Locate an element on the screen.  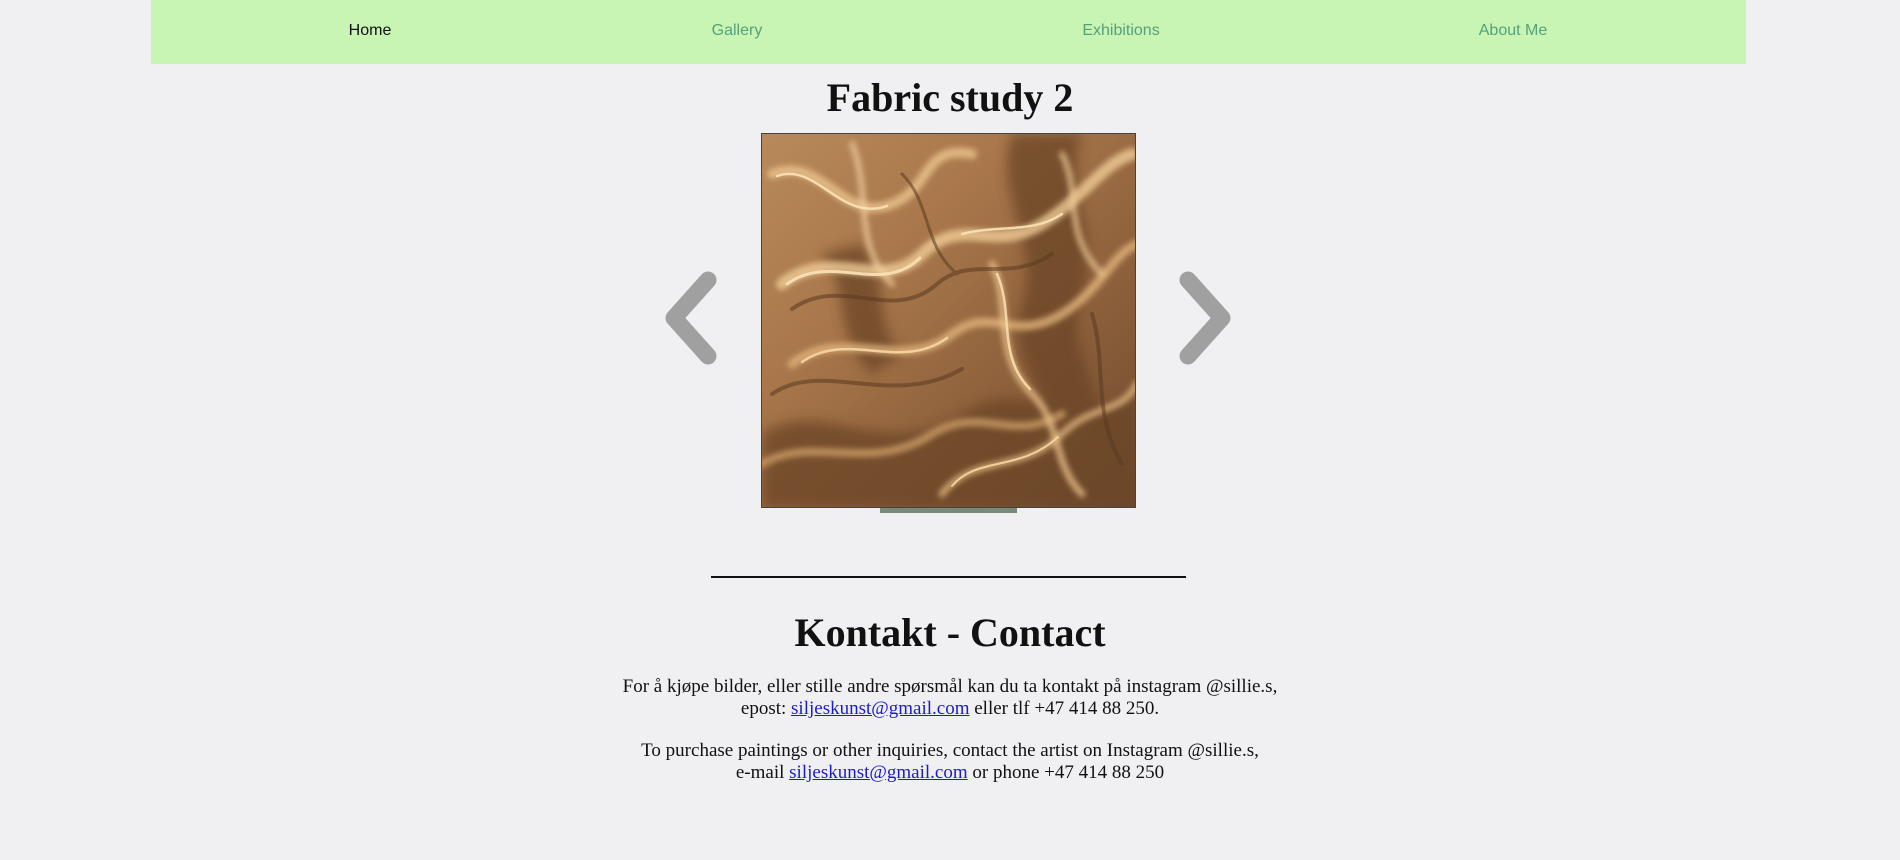
nav-link-exhibitions: Exhibitions is located at coordinates (1120, 32).